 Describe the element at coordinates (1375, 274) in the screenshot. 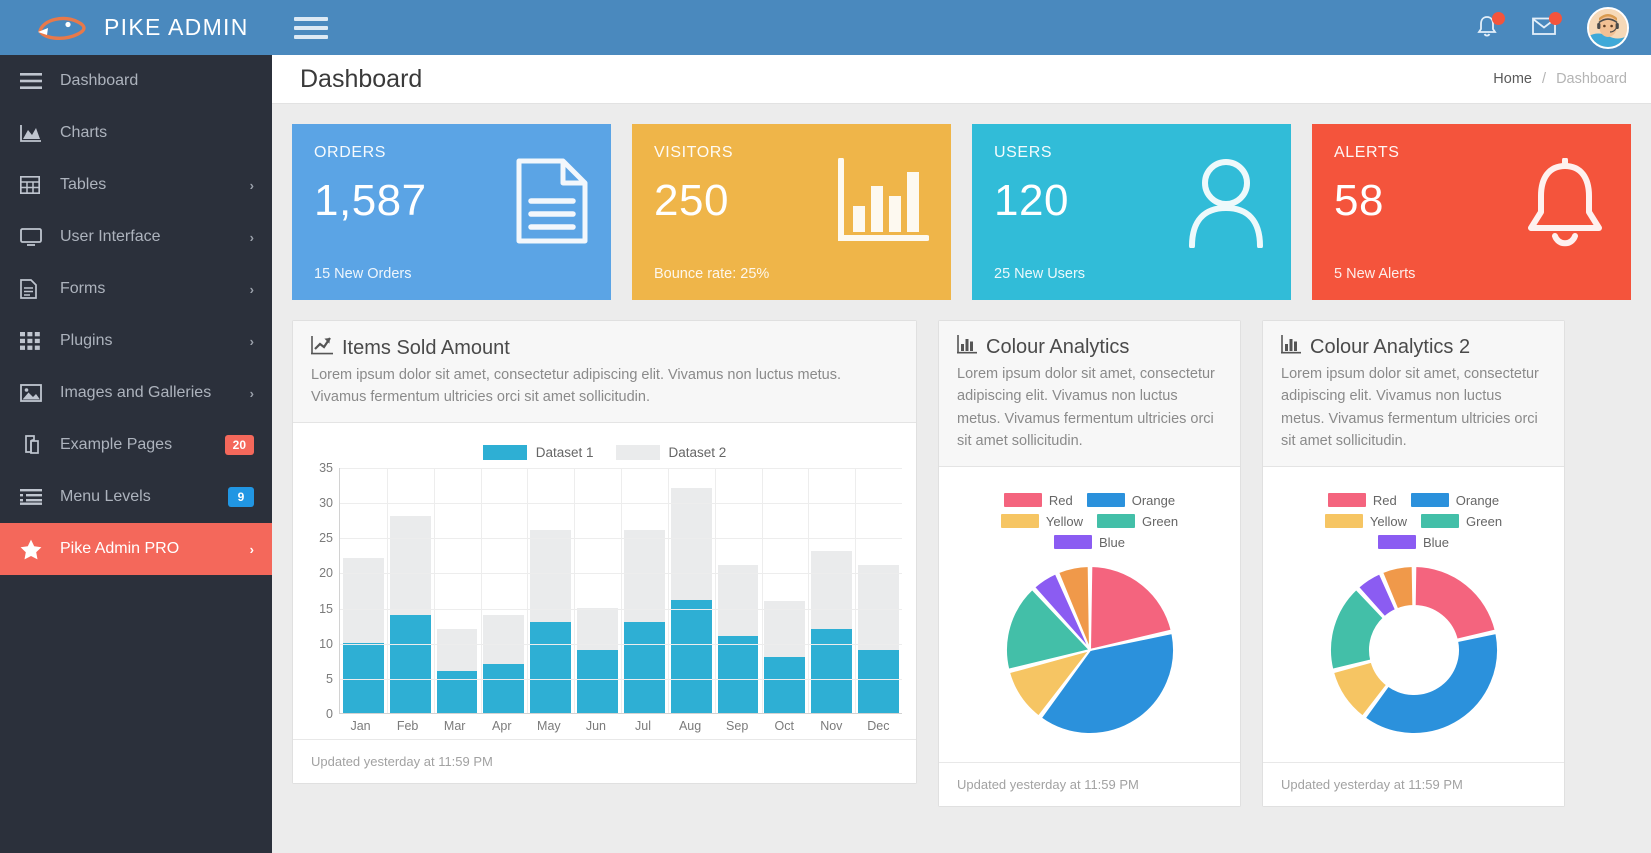

I see `stat-sub: 5 New Alerts` at that location.